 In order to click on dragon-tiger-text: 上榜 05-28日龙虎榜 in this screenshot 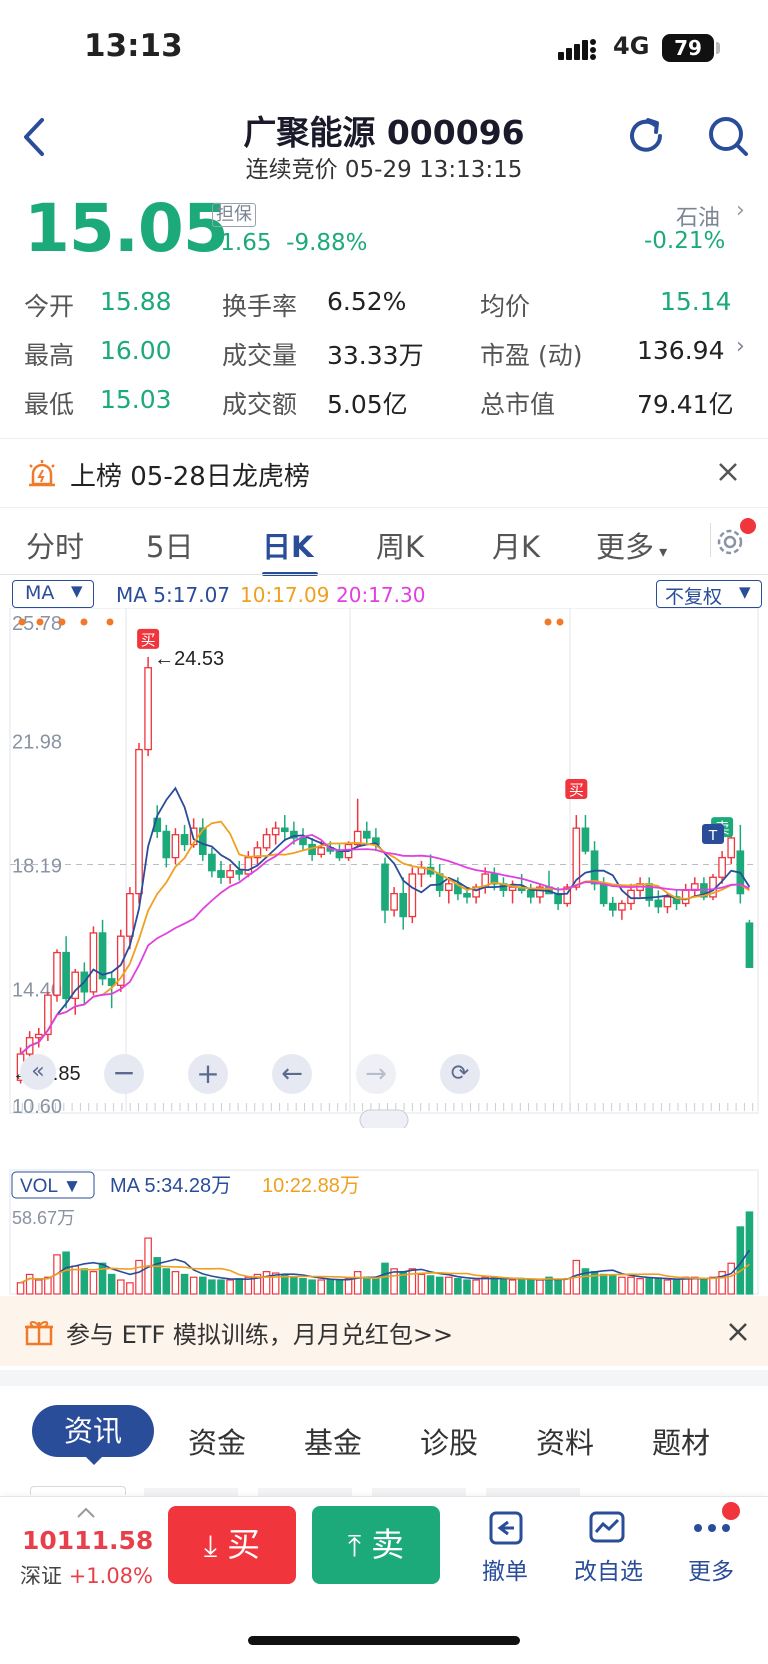, I will do `click(190, 474)`.